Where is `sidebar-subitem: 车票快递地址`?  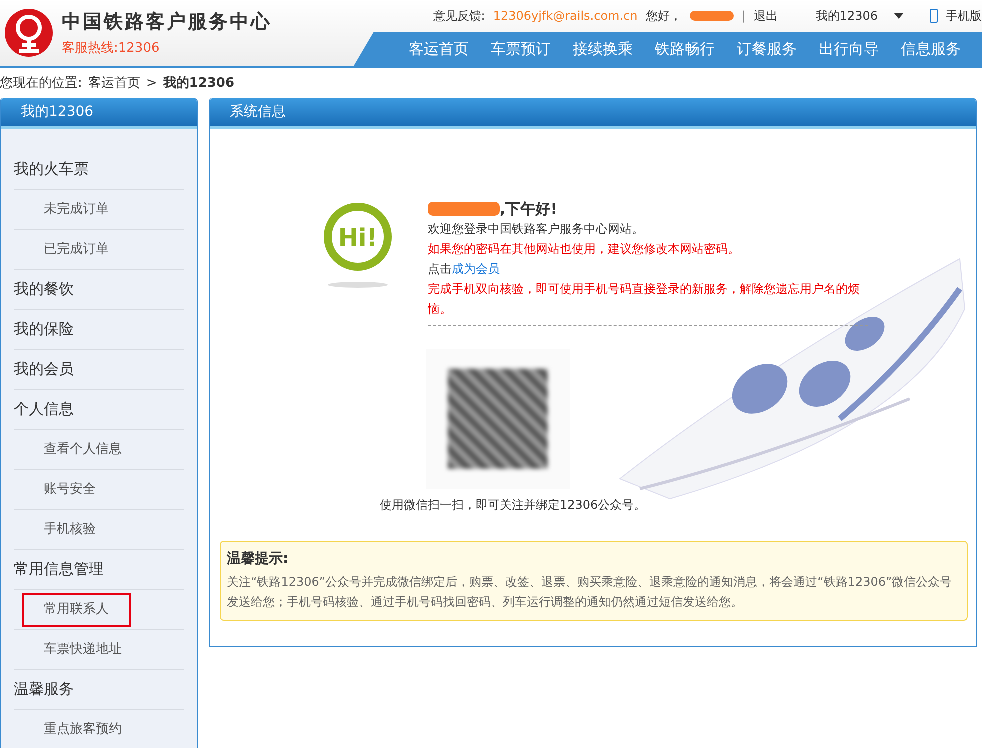 sidebar-subitem: 车票快递地址 is located at coordinates (83, 649).